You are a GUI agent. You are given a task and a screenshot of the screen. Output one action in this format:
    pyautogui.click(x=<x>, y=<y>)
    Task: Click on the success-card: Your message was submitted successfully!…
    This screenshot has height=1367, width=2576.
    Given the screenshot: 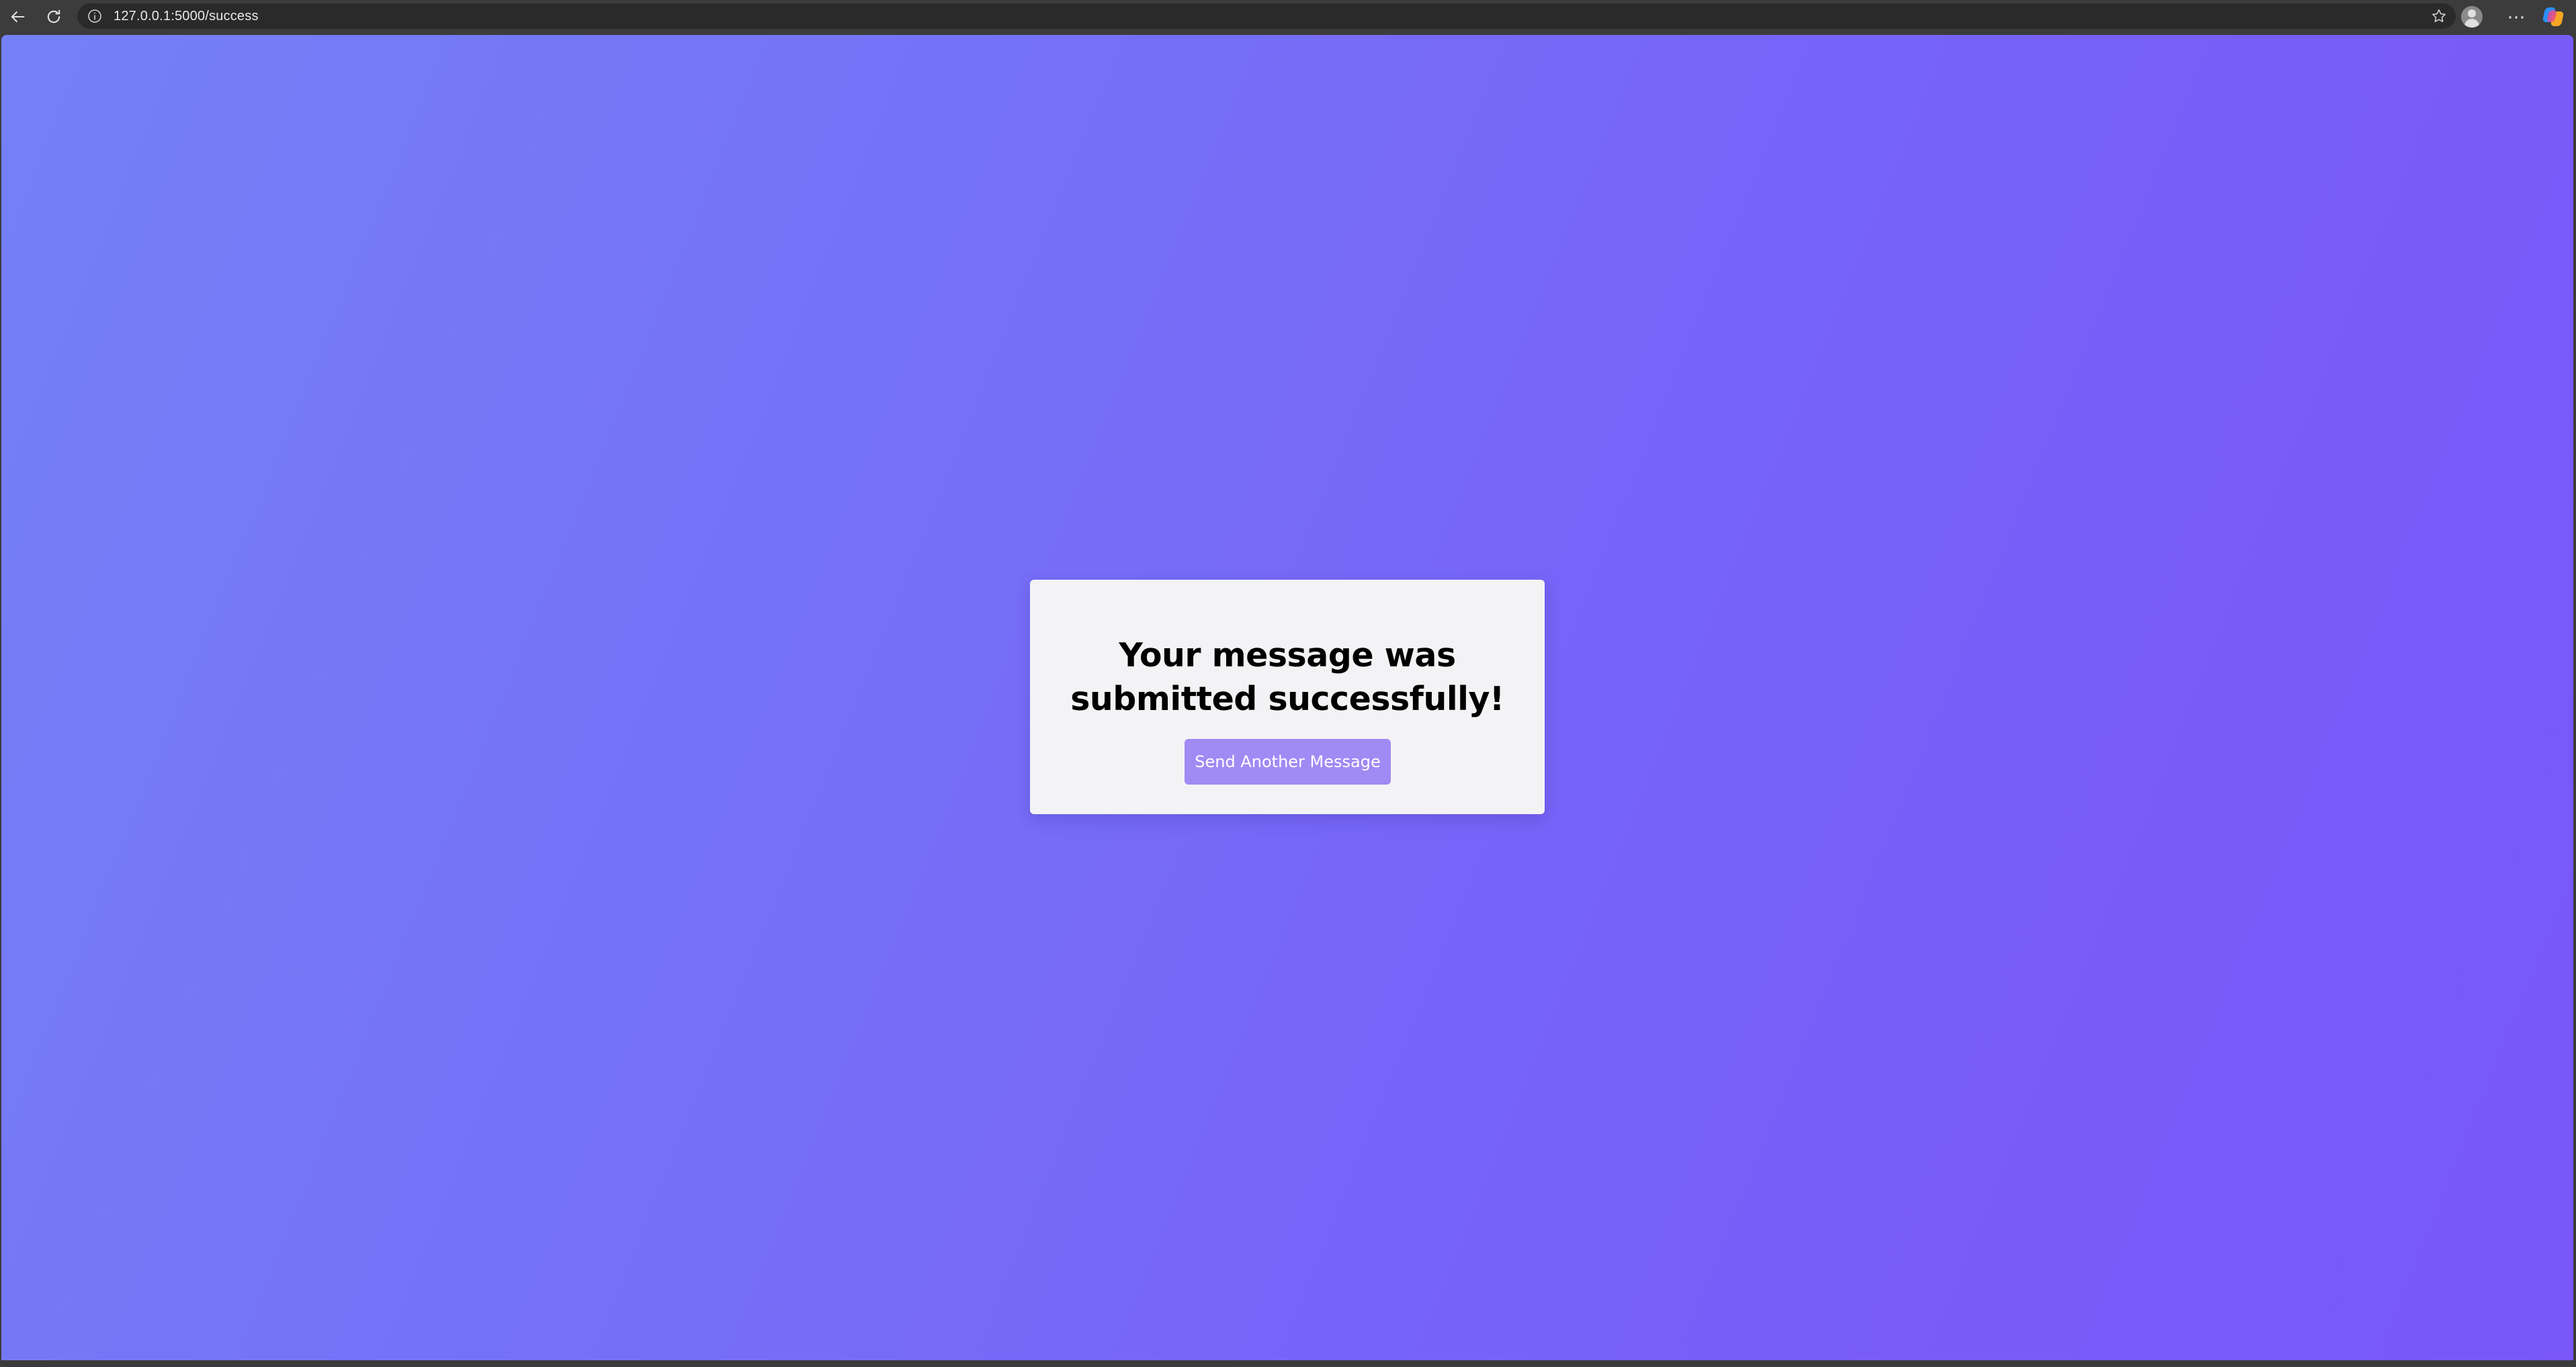 What is the action you would take?
    pyautogui.click(x=1287, y=697)
    